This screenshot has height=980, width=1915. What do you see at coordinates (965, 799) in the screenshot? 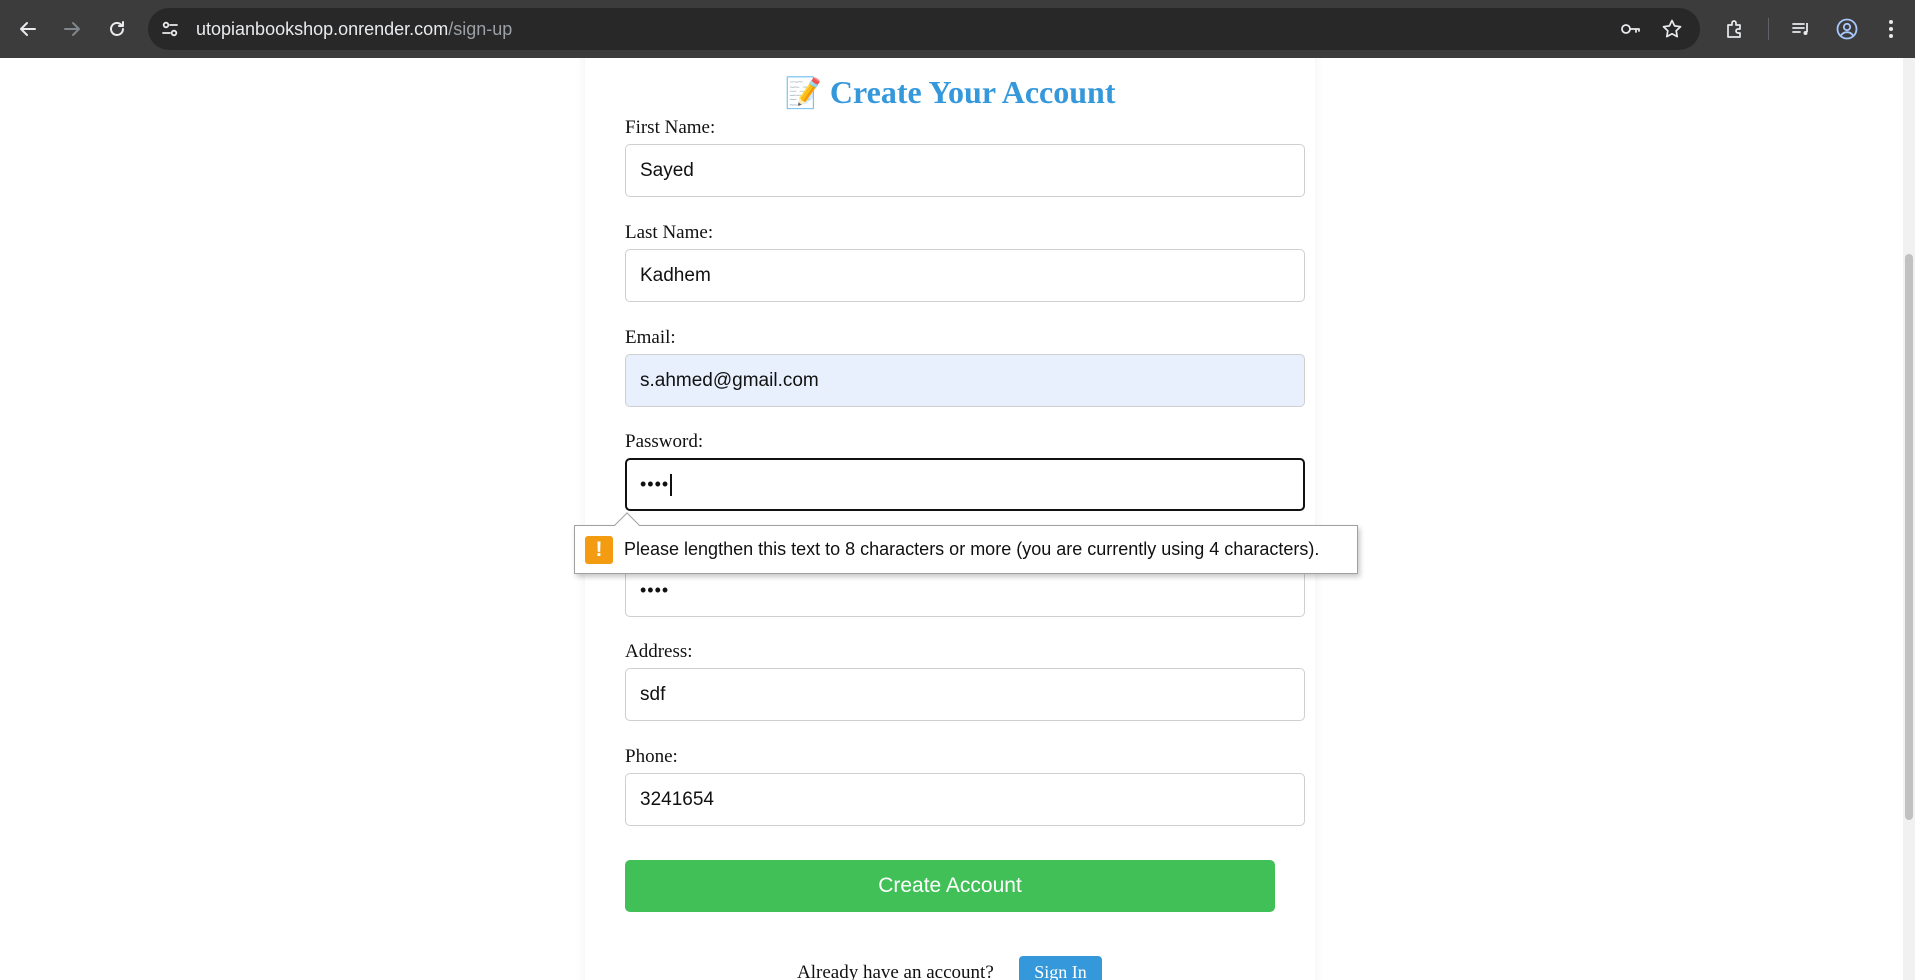
I see `phone-input: 3241654` at bounding box center [965, 799].